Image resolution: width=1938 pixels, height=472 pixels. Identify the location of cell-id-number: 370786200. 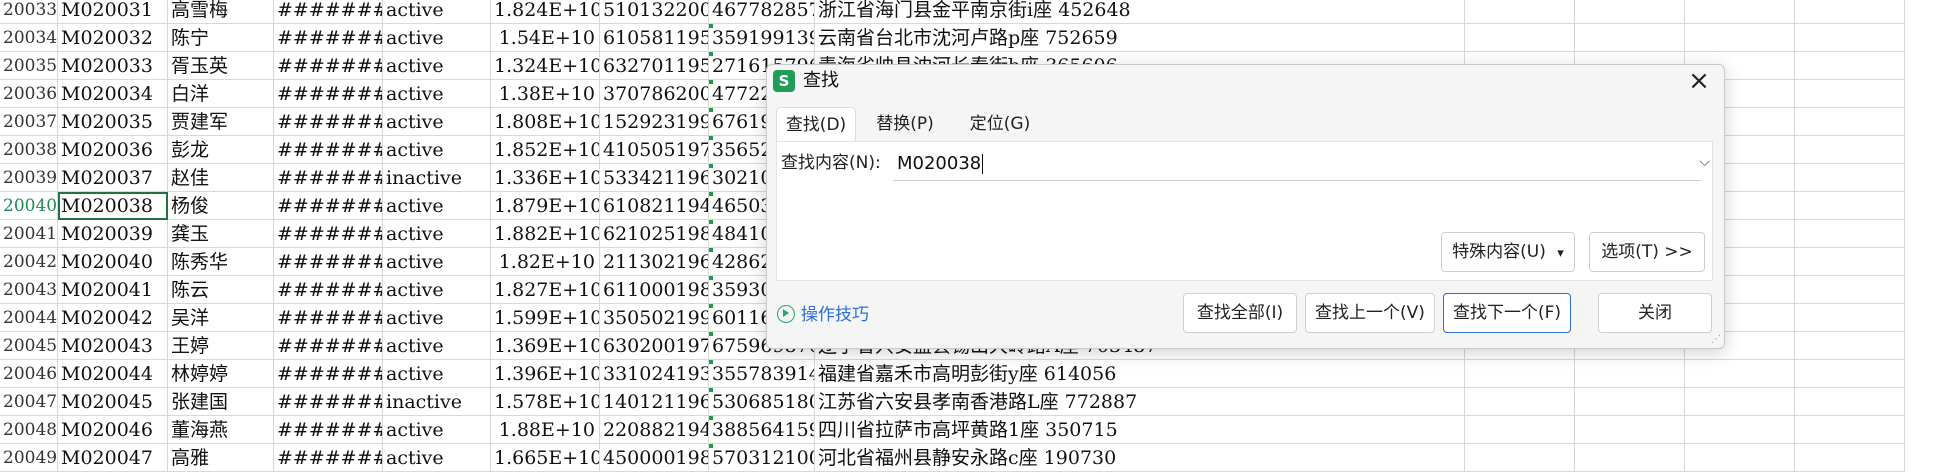
(654, 94).